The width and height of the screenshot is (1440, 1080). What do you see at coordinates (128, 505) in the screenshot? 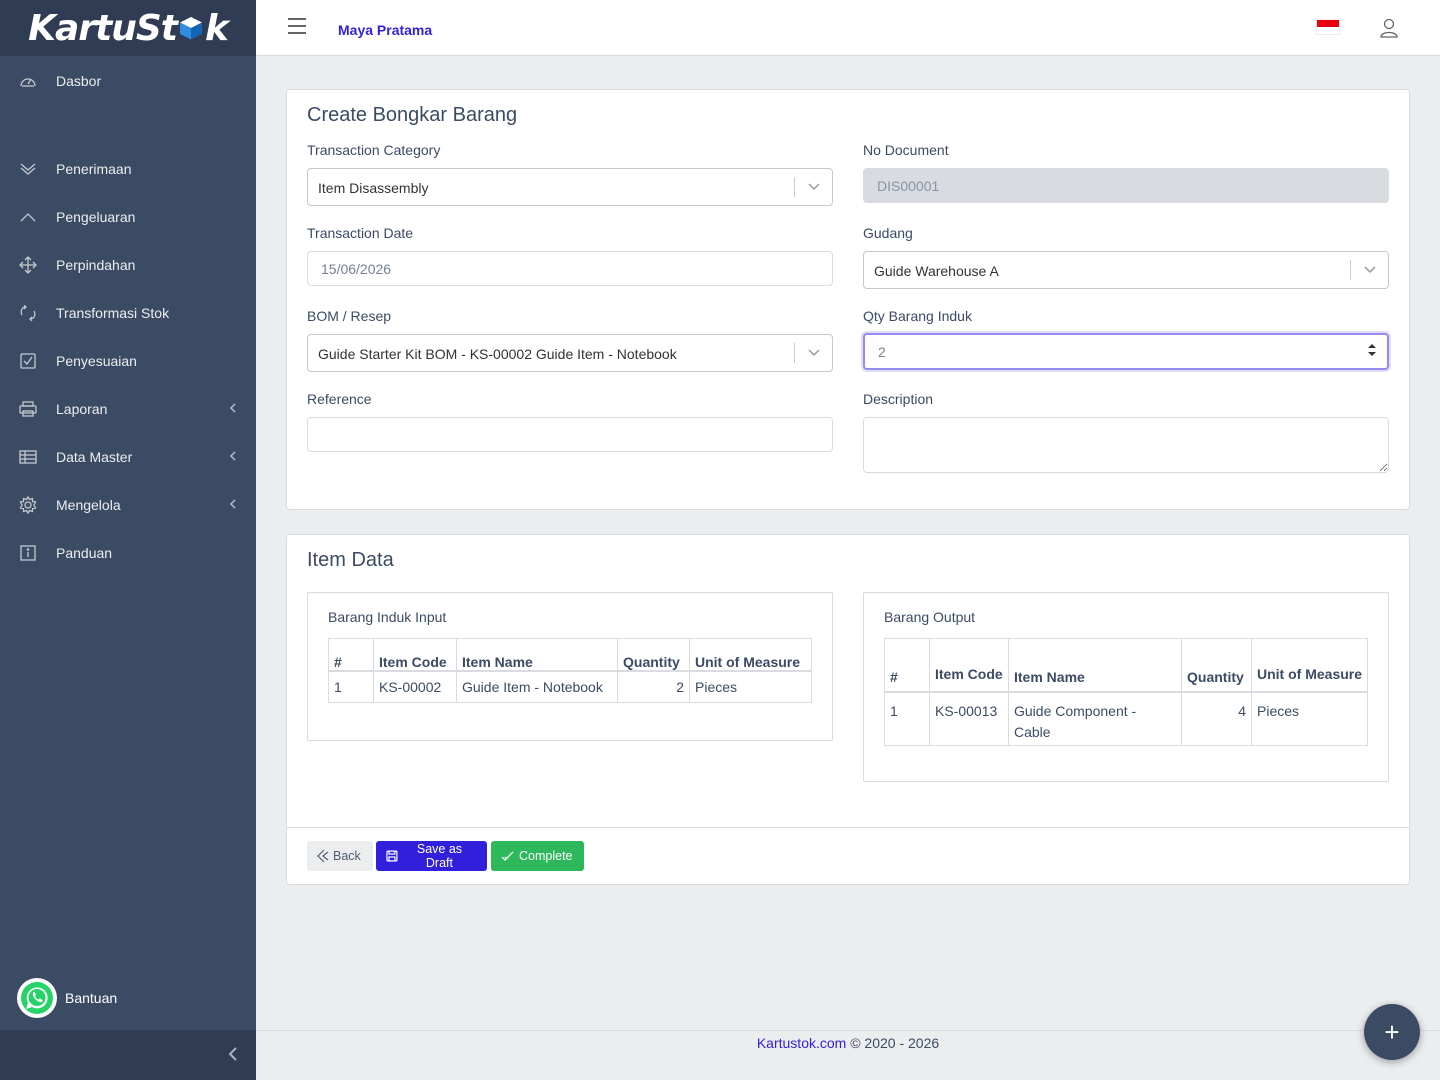
I see `sidebar-item-mengelola: Mengelola` at bounding box center [128, 505].